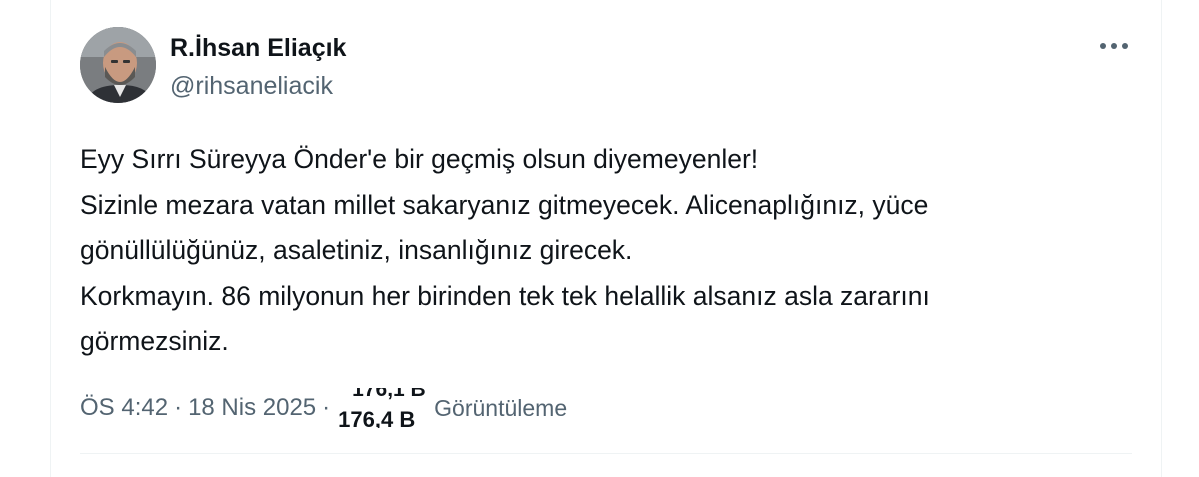  What do you see at coordinates (606, 453) in the screenshot?
I see `divider` at bounding box center [606, 453].